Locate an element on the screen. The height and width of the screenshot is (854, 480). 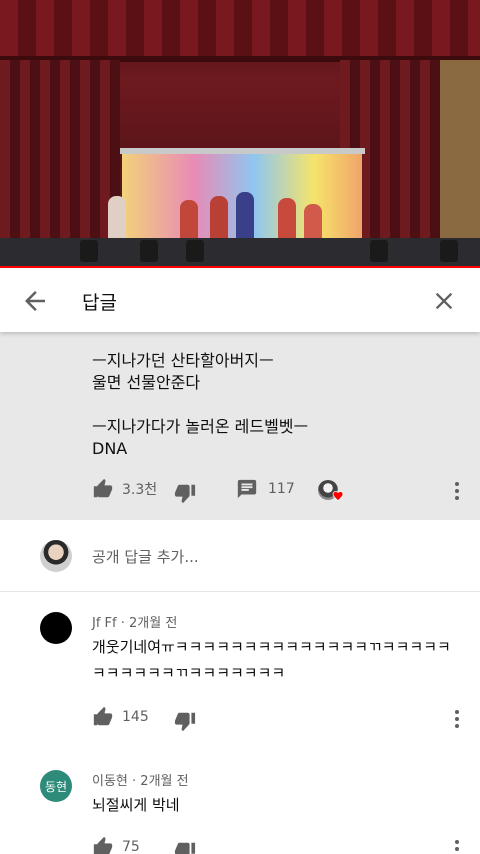
like-count: 3.3천 is located at coordinates (140, 490).